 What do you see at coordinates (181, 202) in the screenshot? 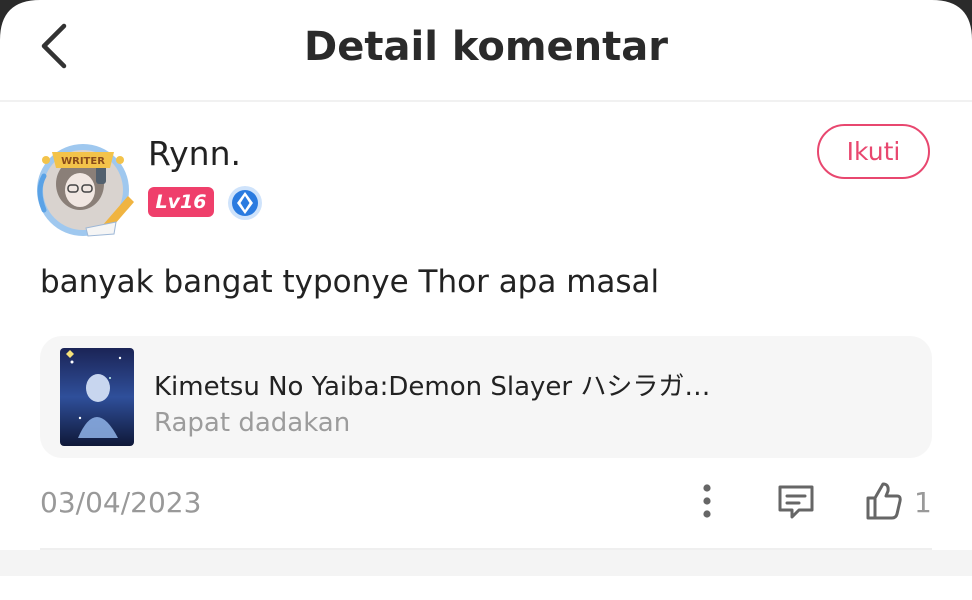
I see `level-badge: Lv16` at bounding box center [181, 202].